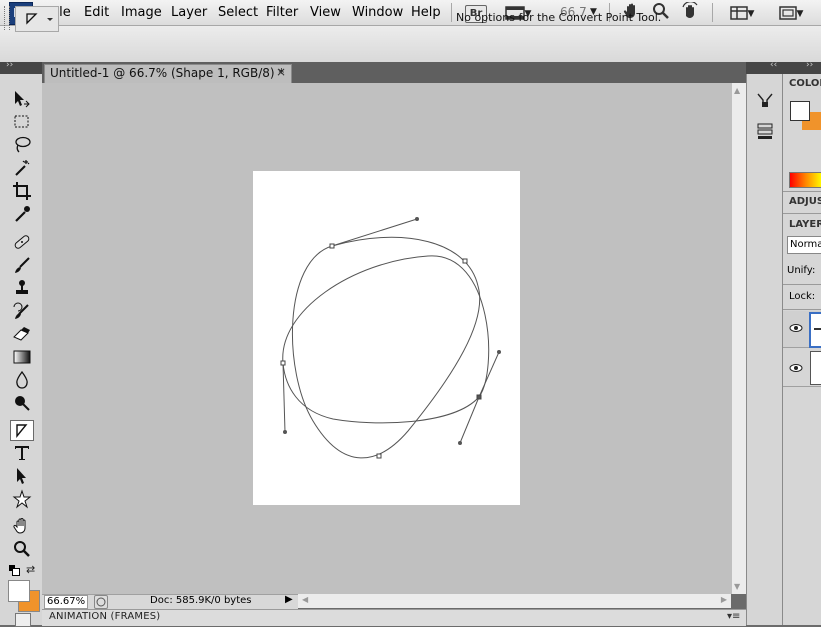 The image size is (821, 627). What do you see at coordinates (765, 101) in the screenshot?
I see `history-panel-button` at bounding box center [765, 101].